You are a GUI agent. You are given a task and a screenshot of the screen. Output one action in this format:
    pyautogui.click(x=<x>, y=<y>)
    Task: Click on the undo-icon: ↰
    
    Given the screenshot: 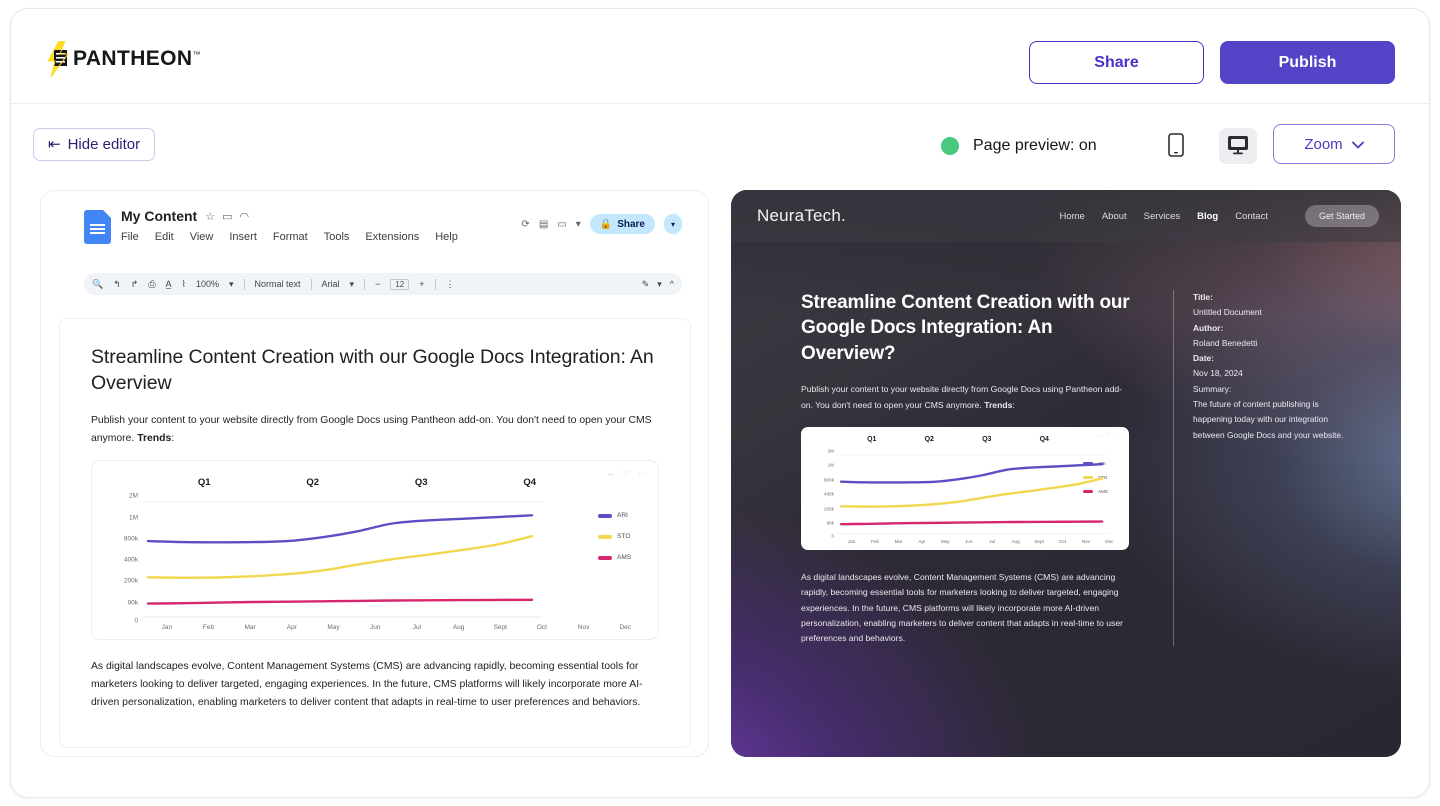 What is the action you would take?
    pyautogui.click(x=117, y=284)
    